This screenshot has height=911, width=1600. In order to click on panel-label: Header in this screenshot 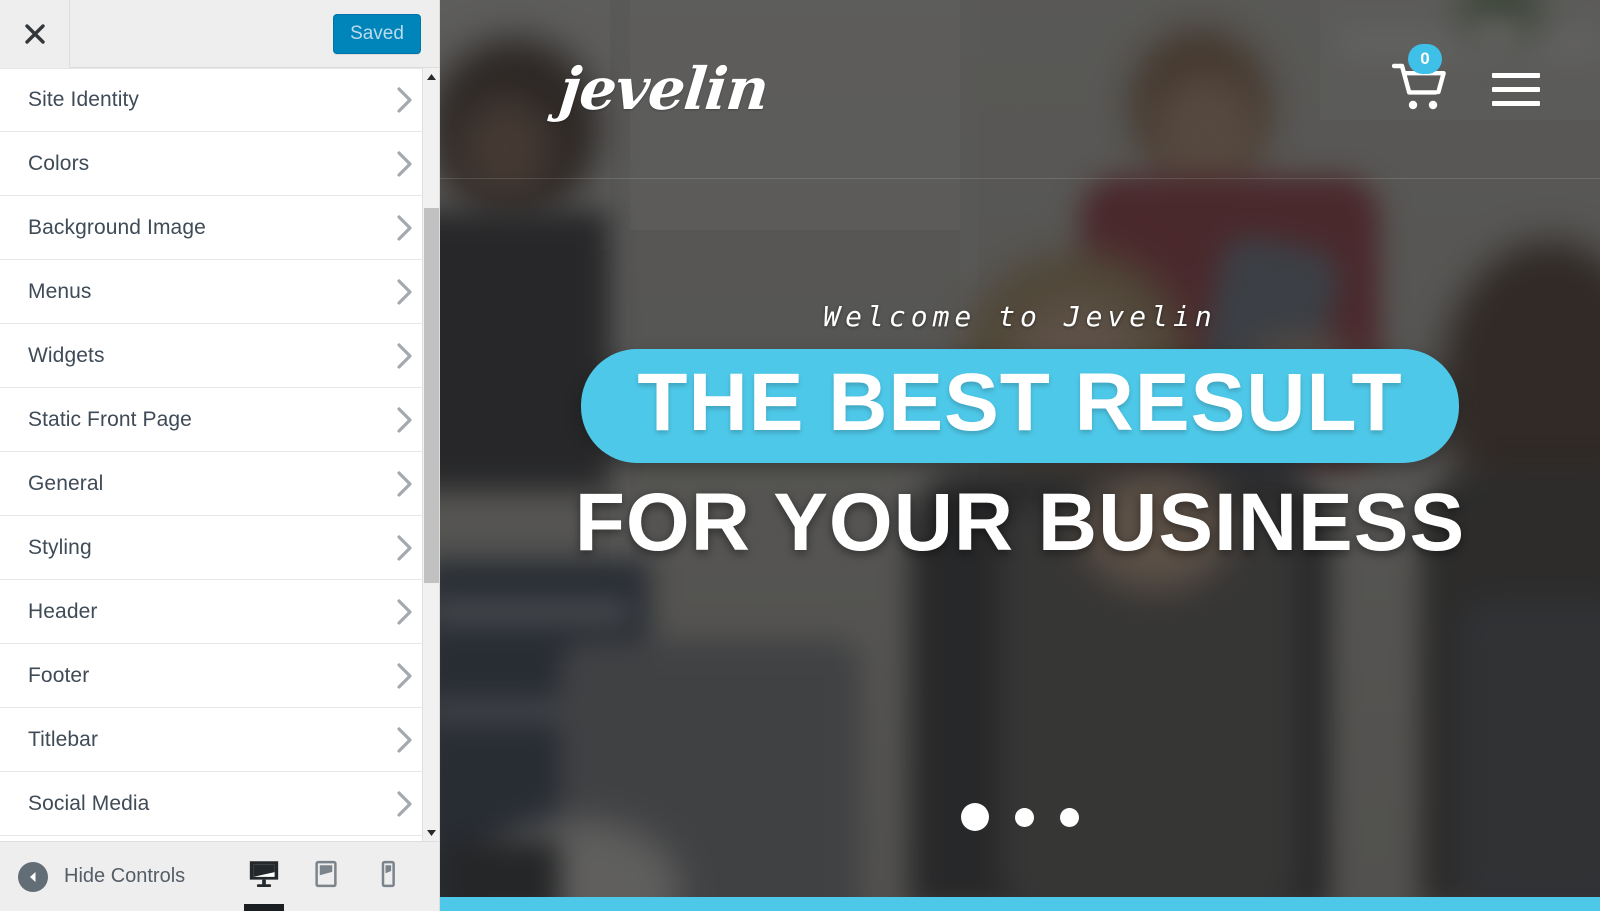, I will do `click(63, 611)`.